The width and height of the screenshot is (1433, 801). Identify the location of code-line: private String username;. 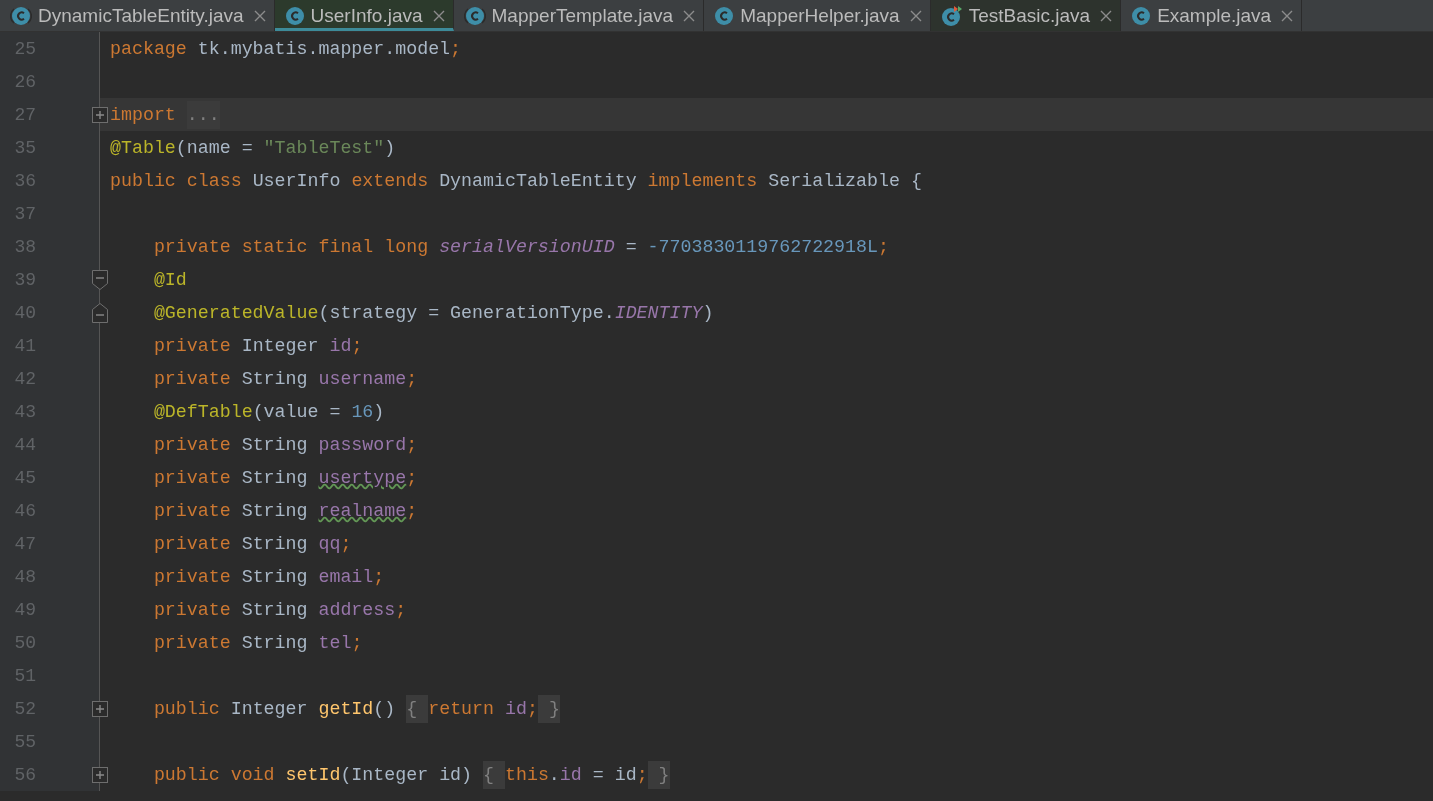
(285, 378).